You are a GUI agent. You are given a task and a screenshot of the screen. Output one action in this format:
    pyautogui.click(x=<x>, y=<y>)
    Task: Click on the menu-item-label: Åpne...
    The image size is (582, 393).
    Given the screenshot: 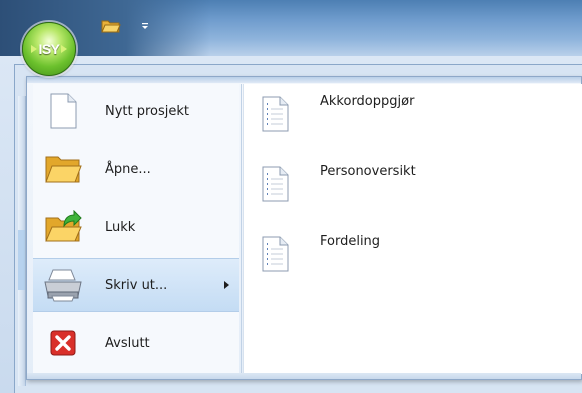 What is the action you would take?
    pyautogui.click(x=128, y=169)
    